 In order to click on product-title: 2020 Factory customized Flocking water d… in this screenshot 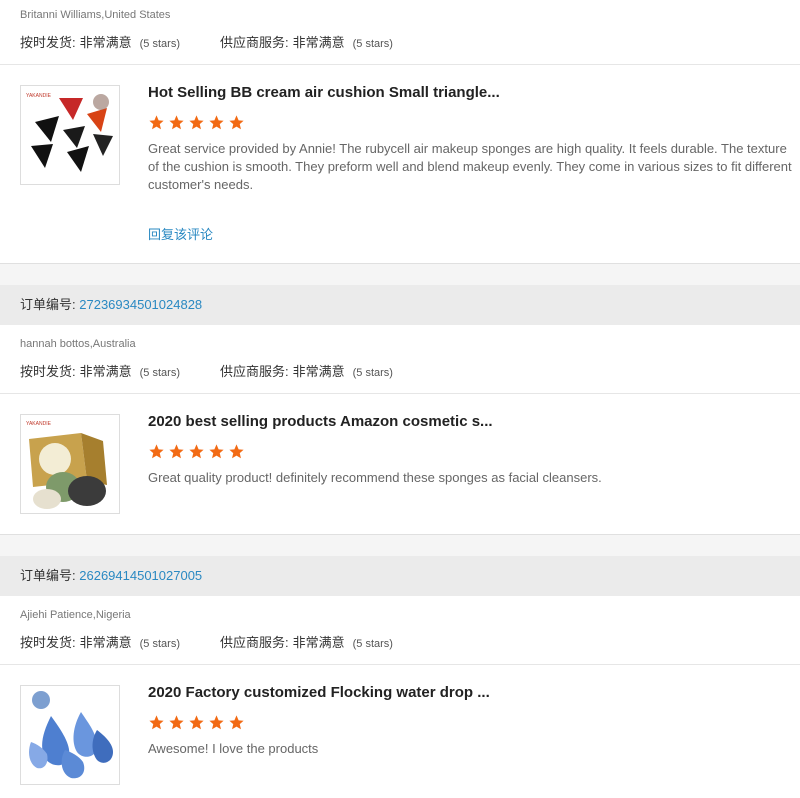, I will do `click(319, 692)`.